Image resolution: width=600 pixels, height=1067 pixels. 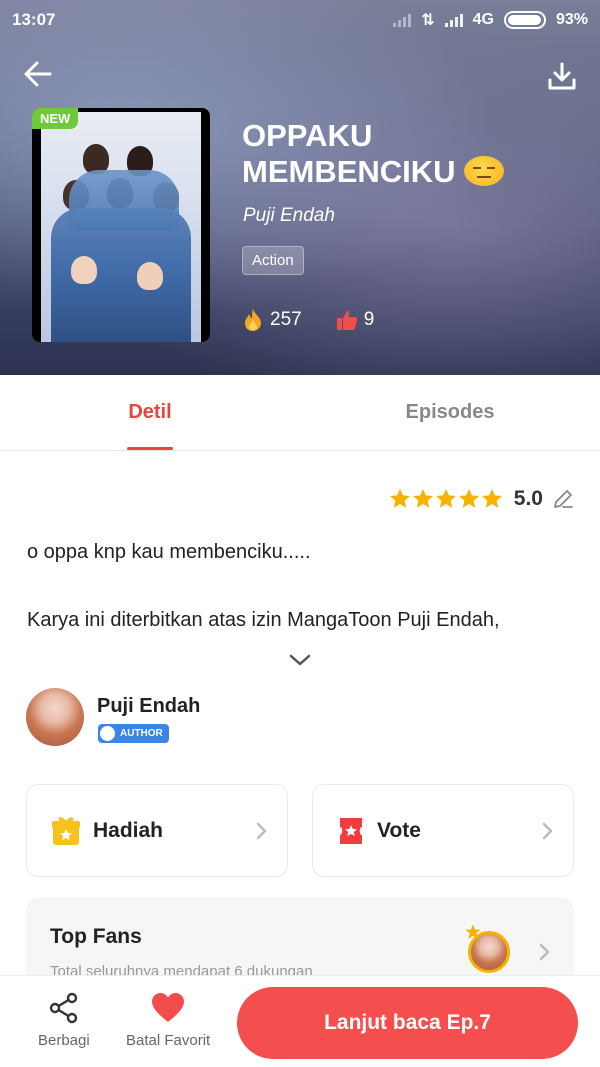 I want to click on thumbs-up-icon, so click(x=346, y=320).